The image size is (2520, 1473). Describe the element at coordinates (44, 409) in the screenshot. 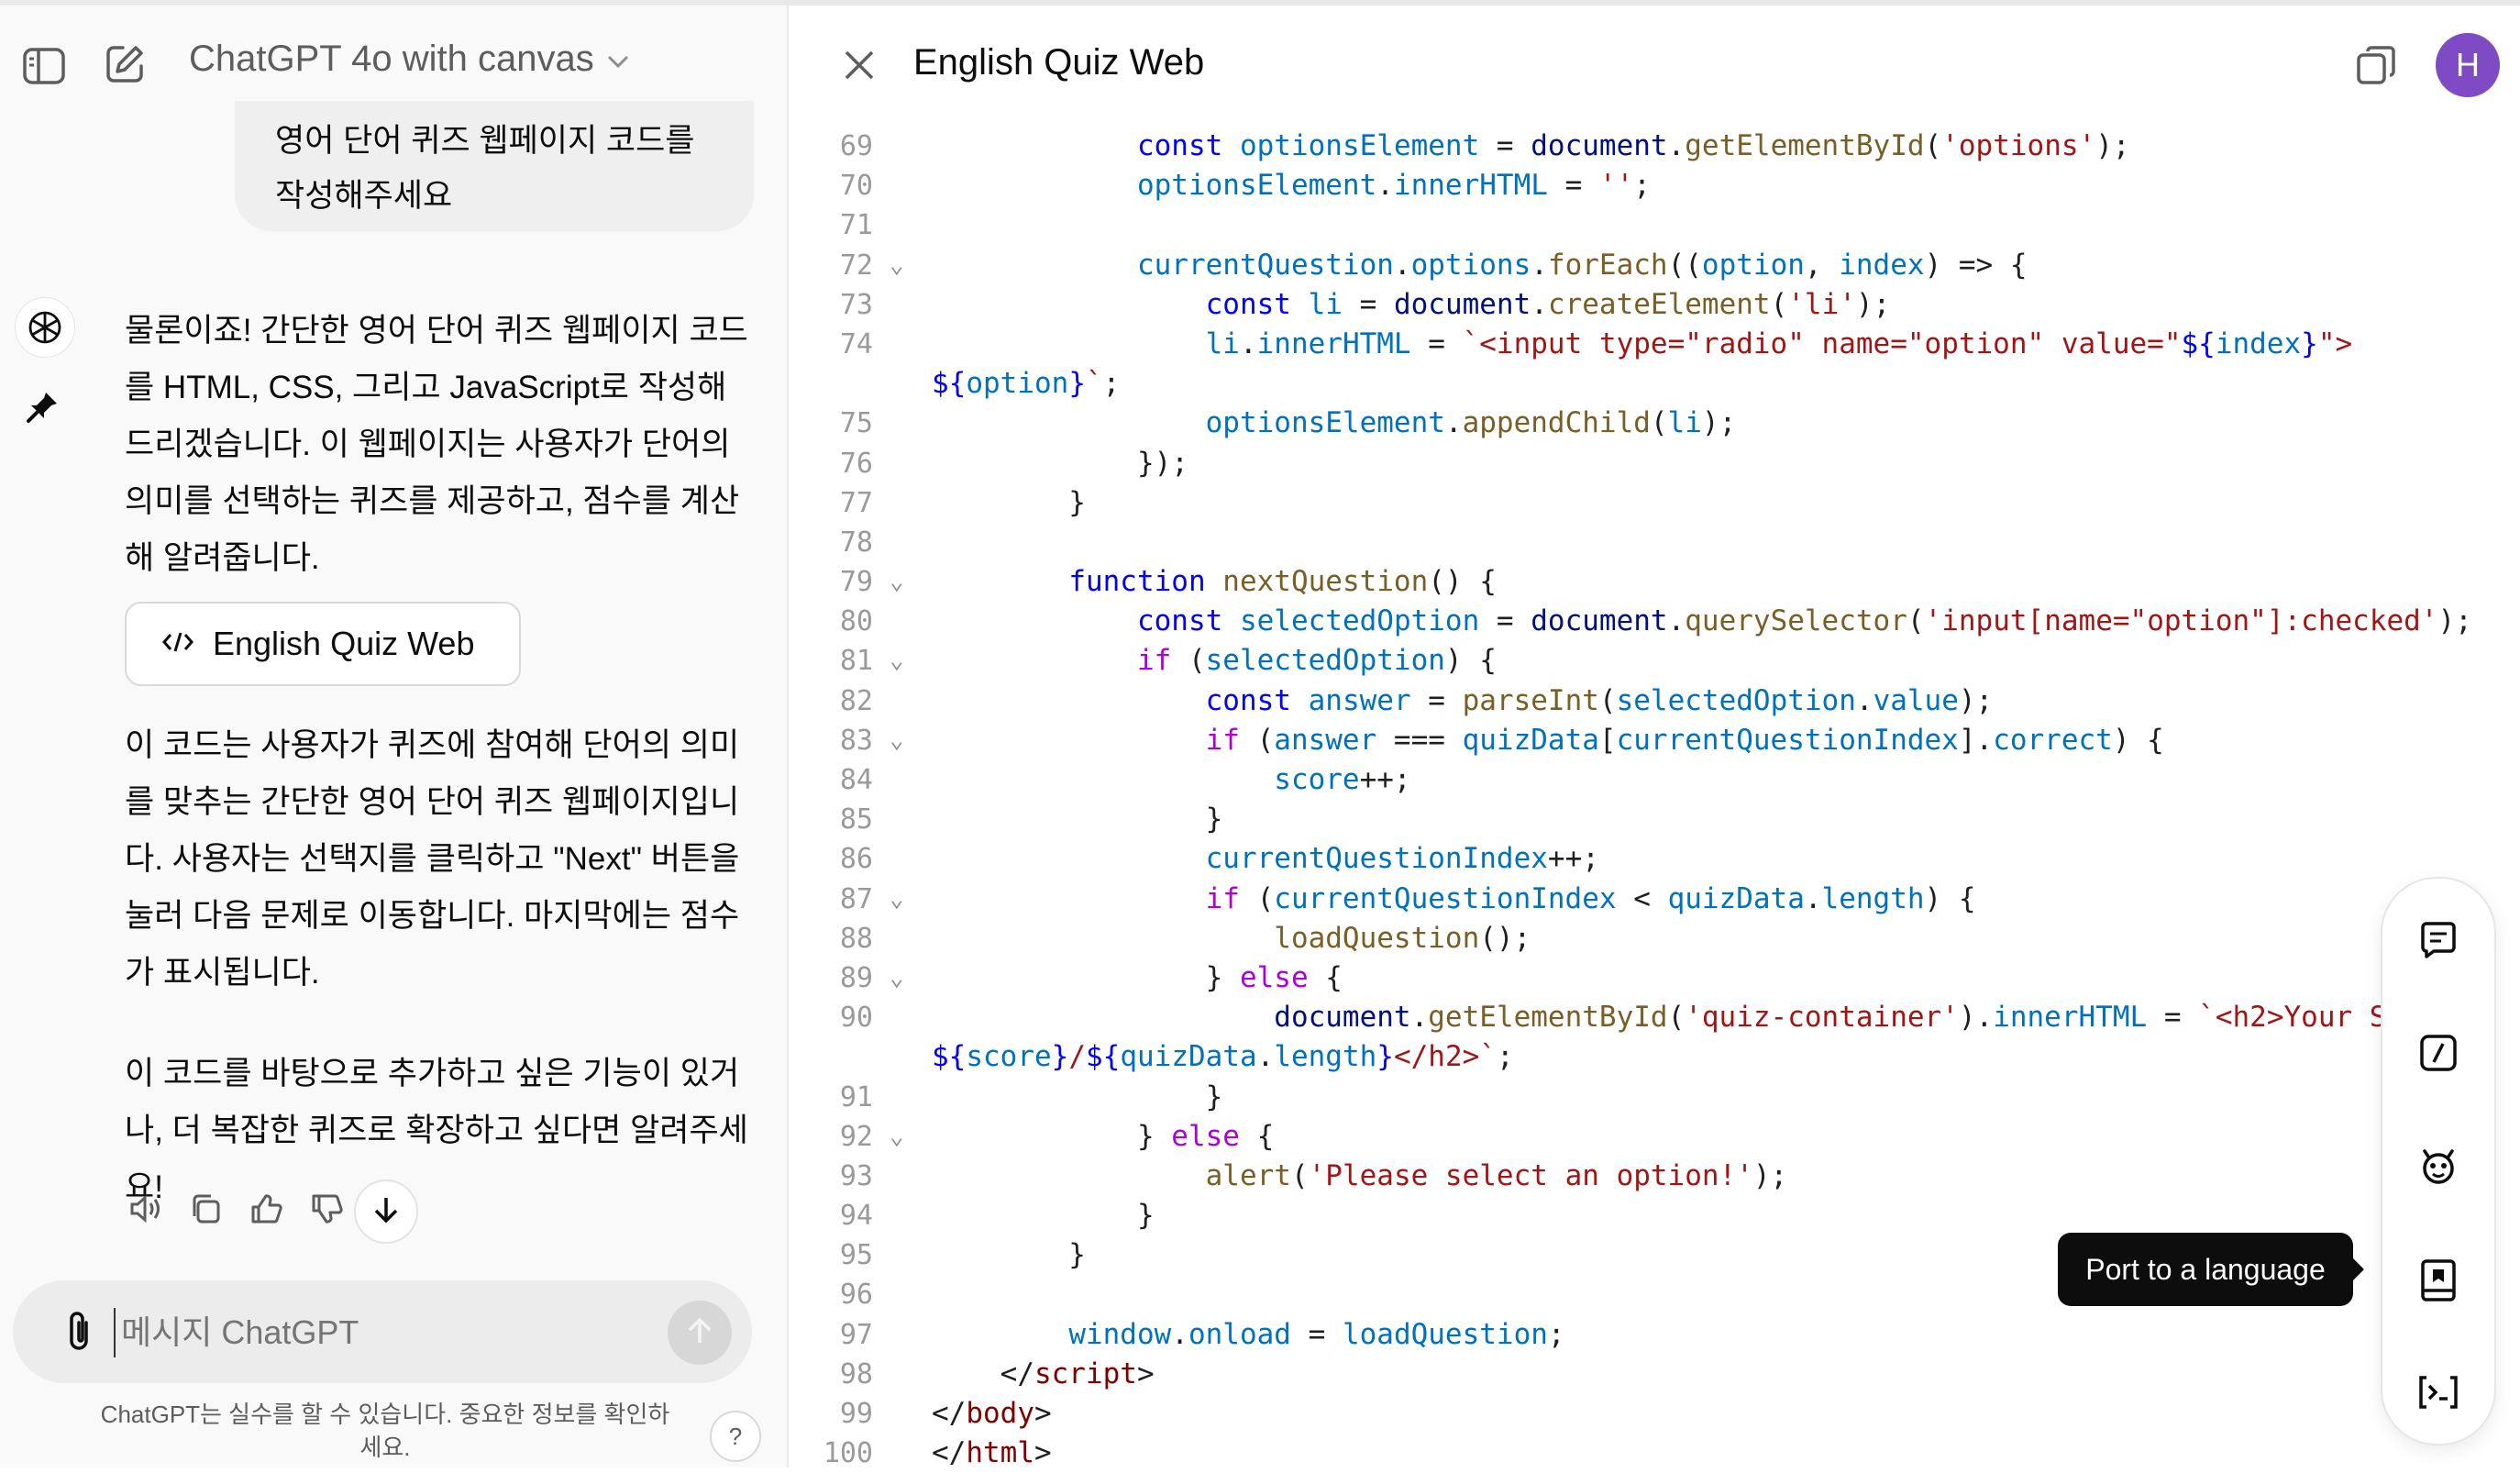

I see `pin-icon` at that location.